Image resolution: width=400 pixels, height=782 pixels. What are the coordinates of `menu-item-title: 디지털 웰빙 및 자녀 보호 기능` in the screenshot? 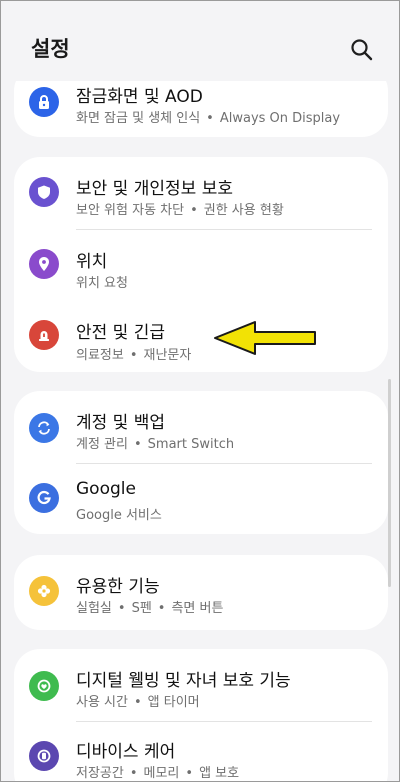 It's located at (183, 681).